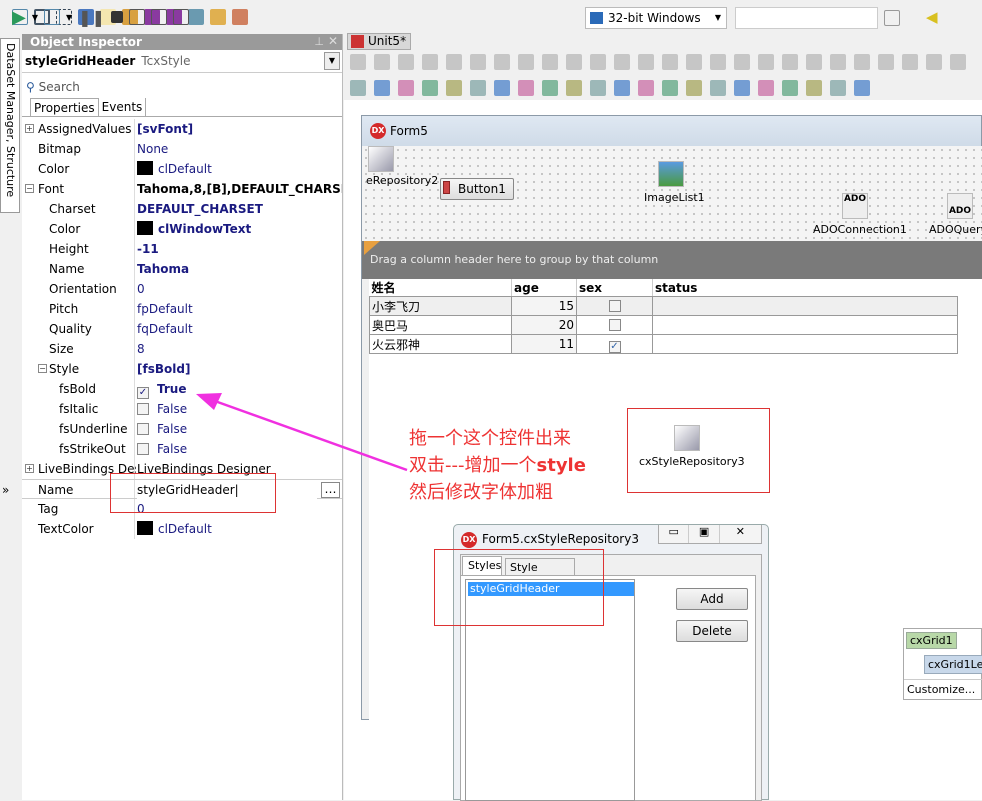 The width and height of the screenshot is (982, 801). I want to click on close-icon: ✕, so click(740, 534).